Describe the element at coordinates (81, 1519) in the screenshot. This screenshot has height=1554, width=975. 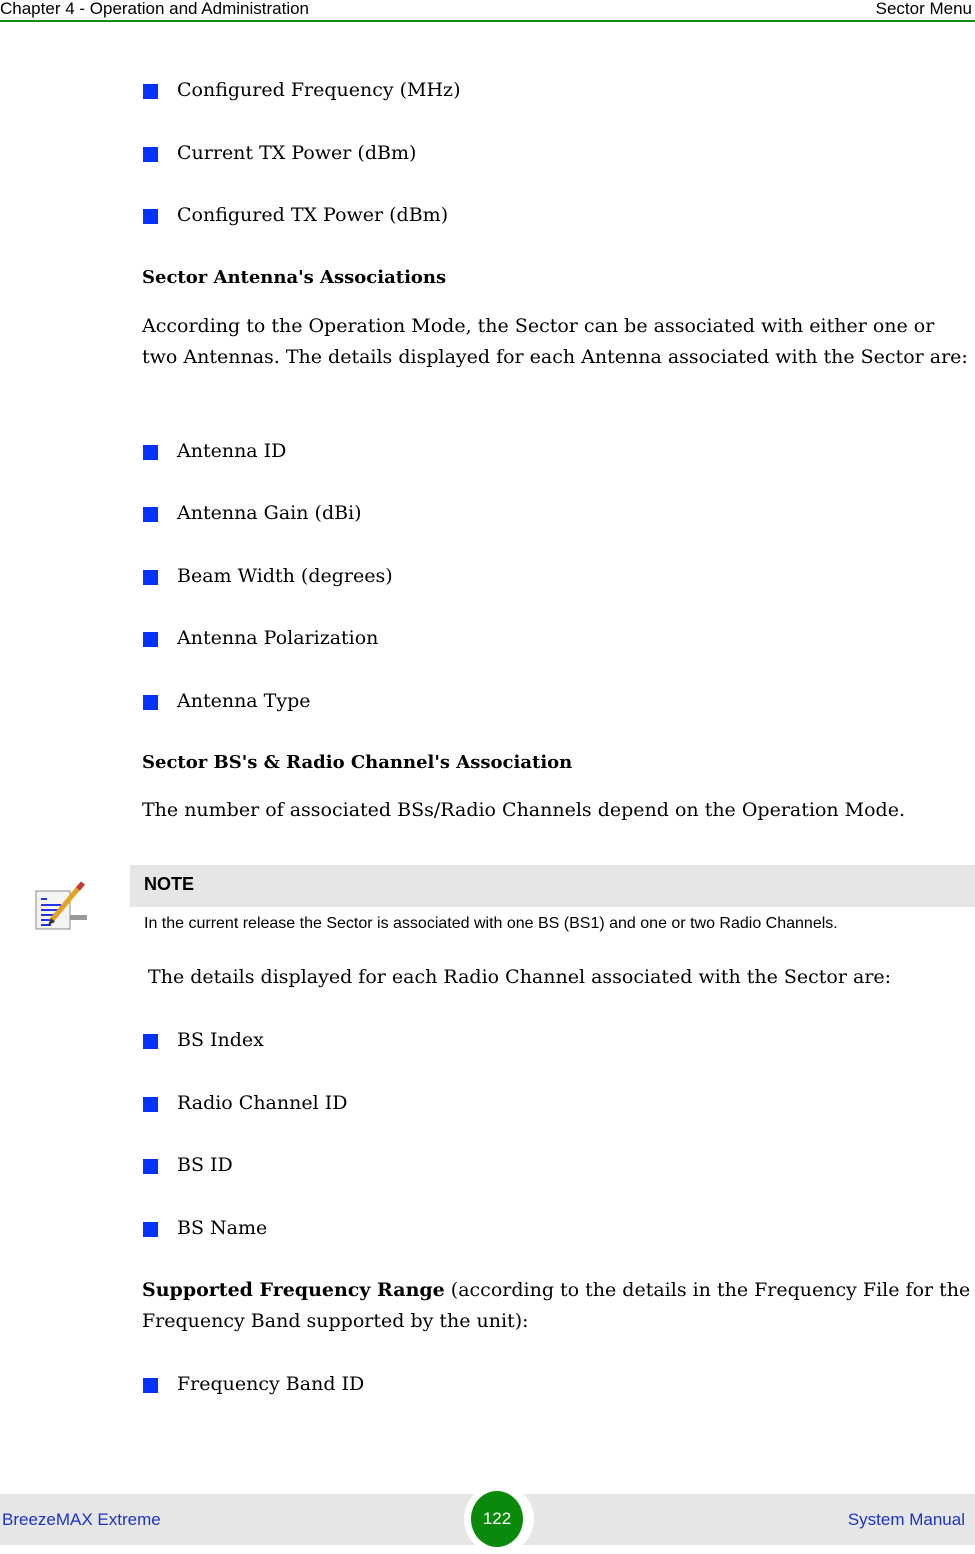
I see `product-name: BreezeMAX Extreme` at that location.